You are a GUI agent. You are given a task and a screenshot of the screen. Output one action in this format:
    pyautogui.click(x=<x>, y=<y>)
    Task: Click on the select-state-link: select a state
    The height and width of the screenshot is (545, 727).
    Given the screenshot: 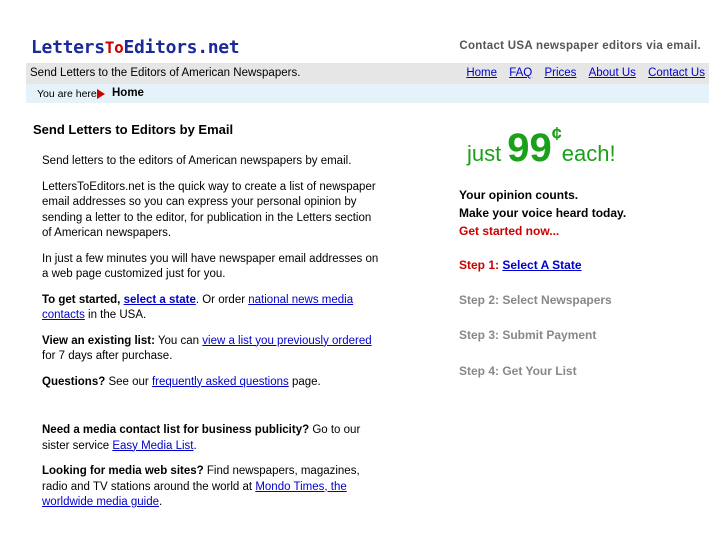 What is the action you would take?
    pyautogui.click(x=160, y=300)
    